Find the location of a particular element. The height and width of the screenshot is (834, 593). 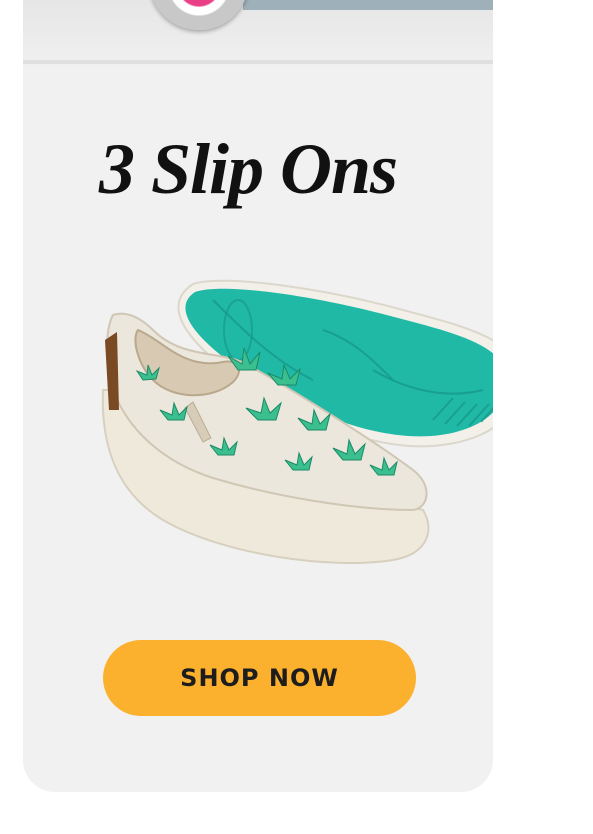

shelf-divider is located at coordinates (258, 62).